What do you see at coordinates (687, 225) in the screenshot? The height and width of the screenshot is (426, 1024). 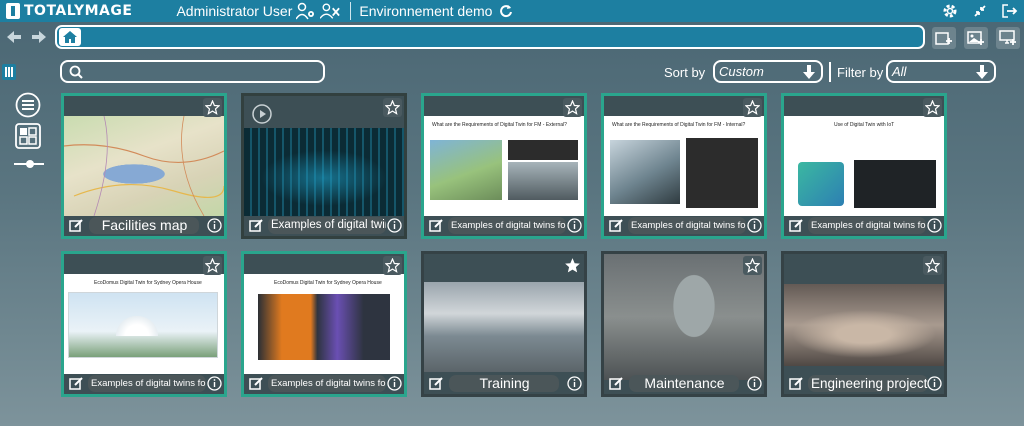 I see `card-title: Examples of digital twins for FM2` at bounding box center [687, 225].